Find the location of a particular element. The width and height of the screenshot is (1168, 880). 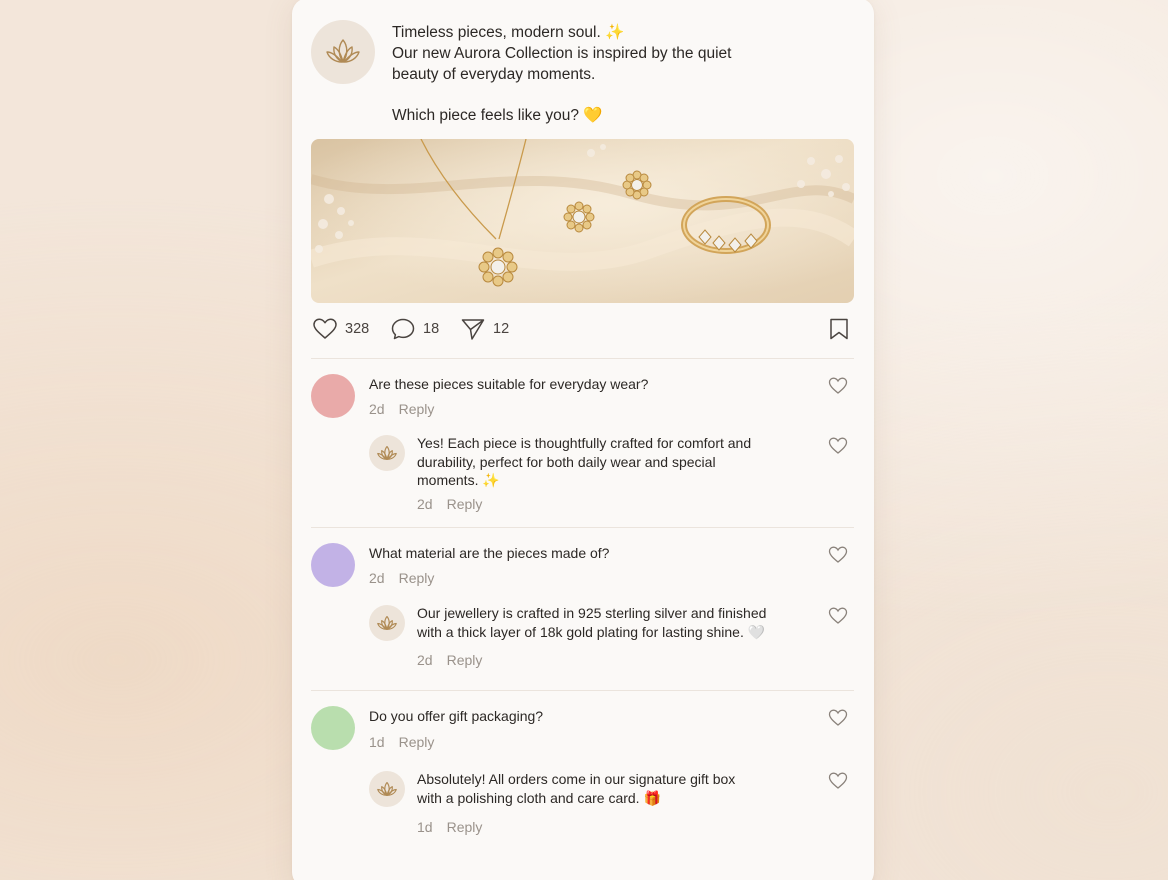

comment-button: 18 is located at coordinates (415, 329).